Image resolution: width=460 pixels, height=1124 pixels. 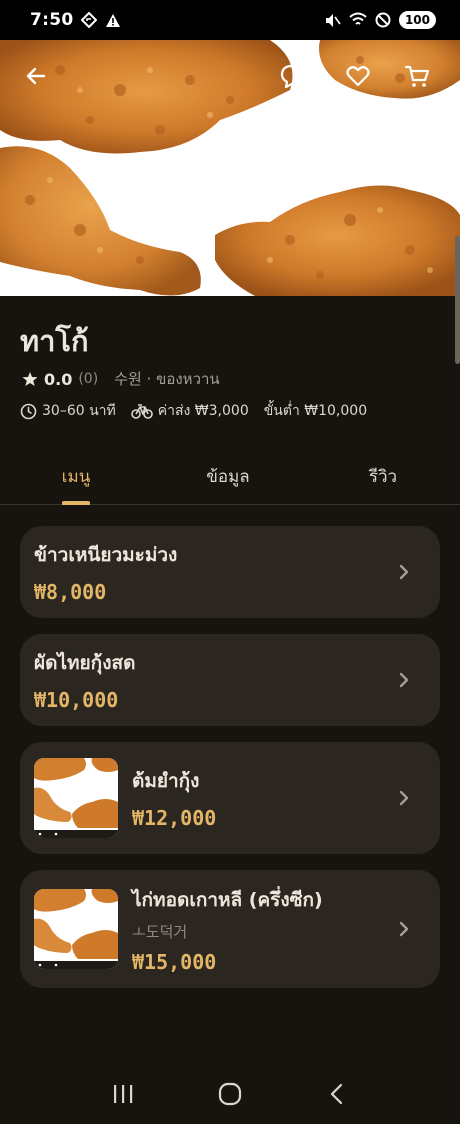 I want to click on home-button, so click(x=230, y=1094).